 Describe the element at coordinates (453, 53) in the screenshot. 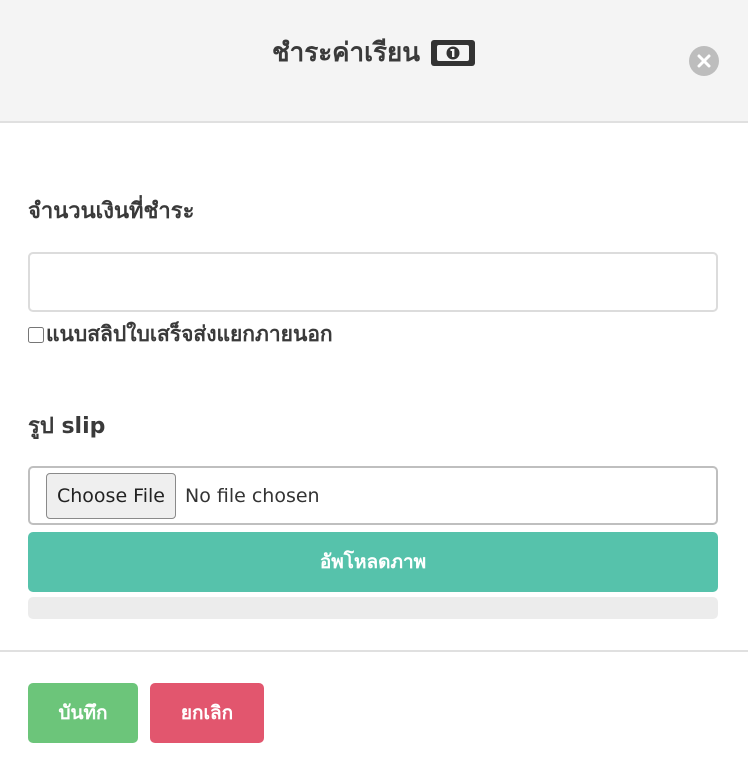

I see `money-bill-icon` at that location.